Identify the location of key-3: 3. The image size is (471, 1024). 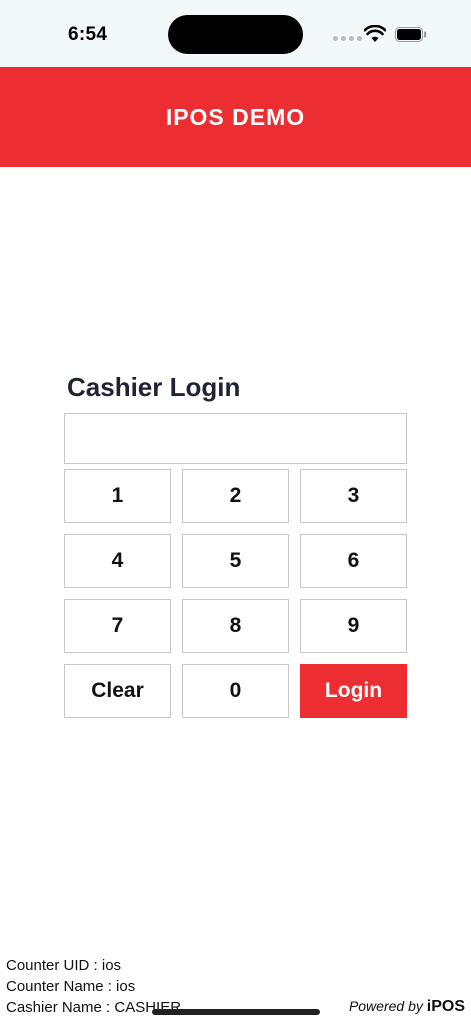
(353, 496).